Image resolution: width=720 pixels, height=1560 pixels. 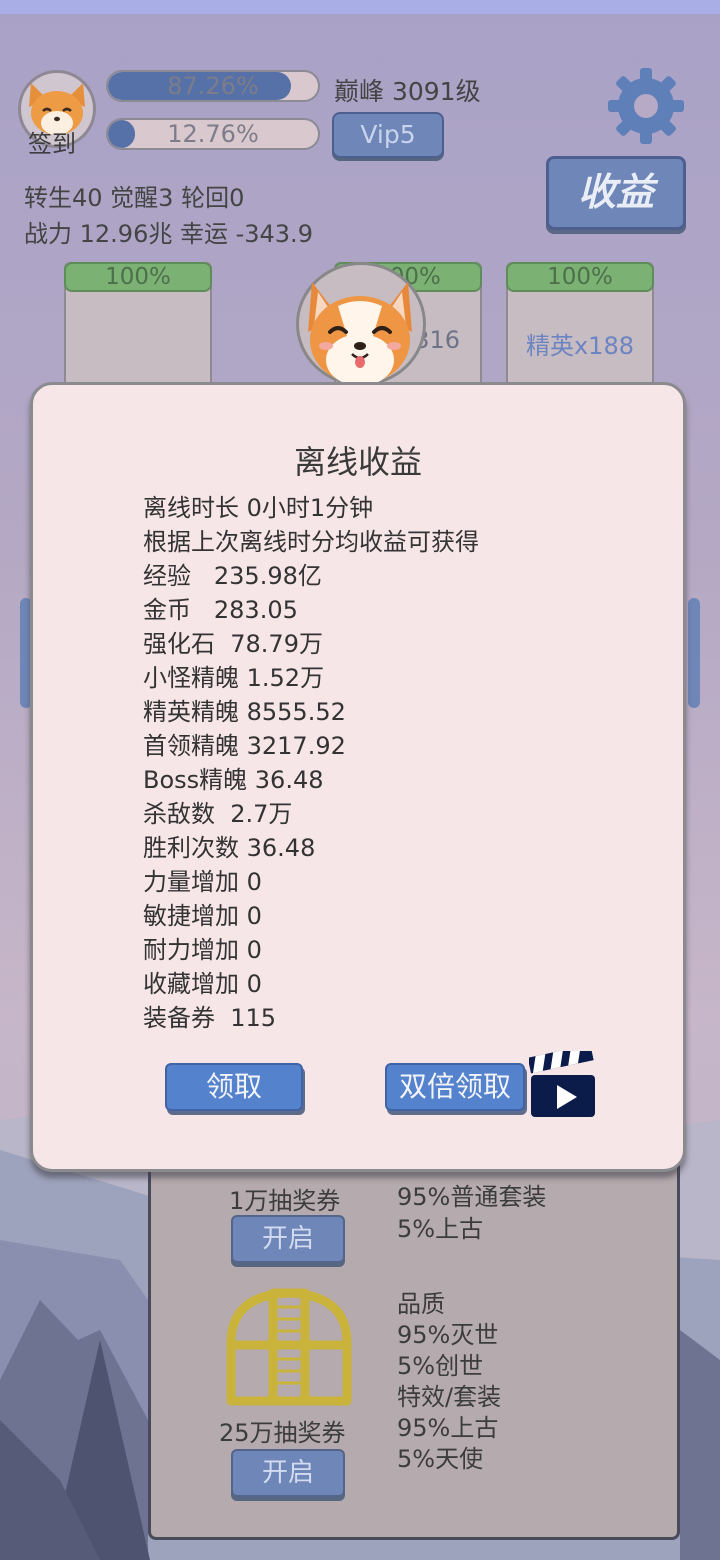 What do you see at coordinates (282, 1433) in the screenshot?
I see `ticket2-label: 25万抽奖券` at bounding box center [282, 1433].